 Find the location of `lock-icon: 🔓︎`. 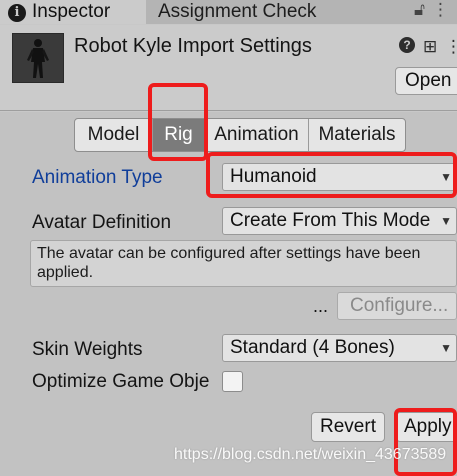

lock-icon: 🔓︎ is located at coordinates (419, 10).